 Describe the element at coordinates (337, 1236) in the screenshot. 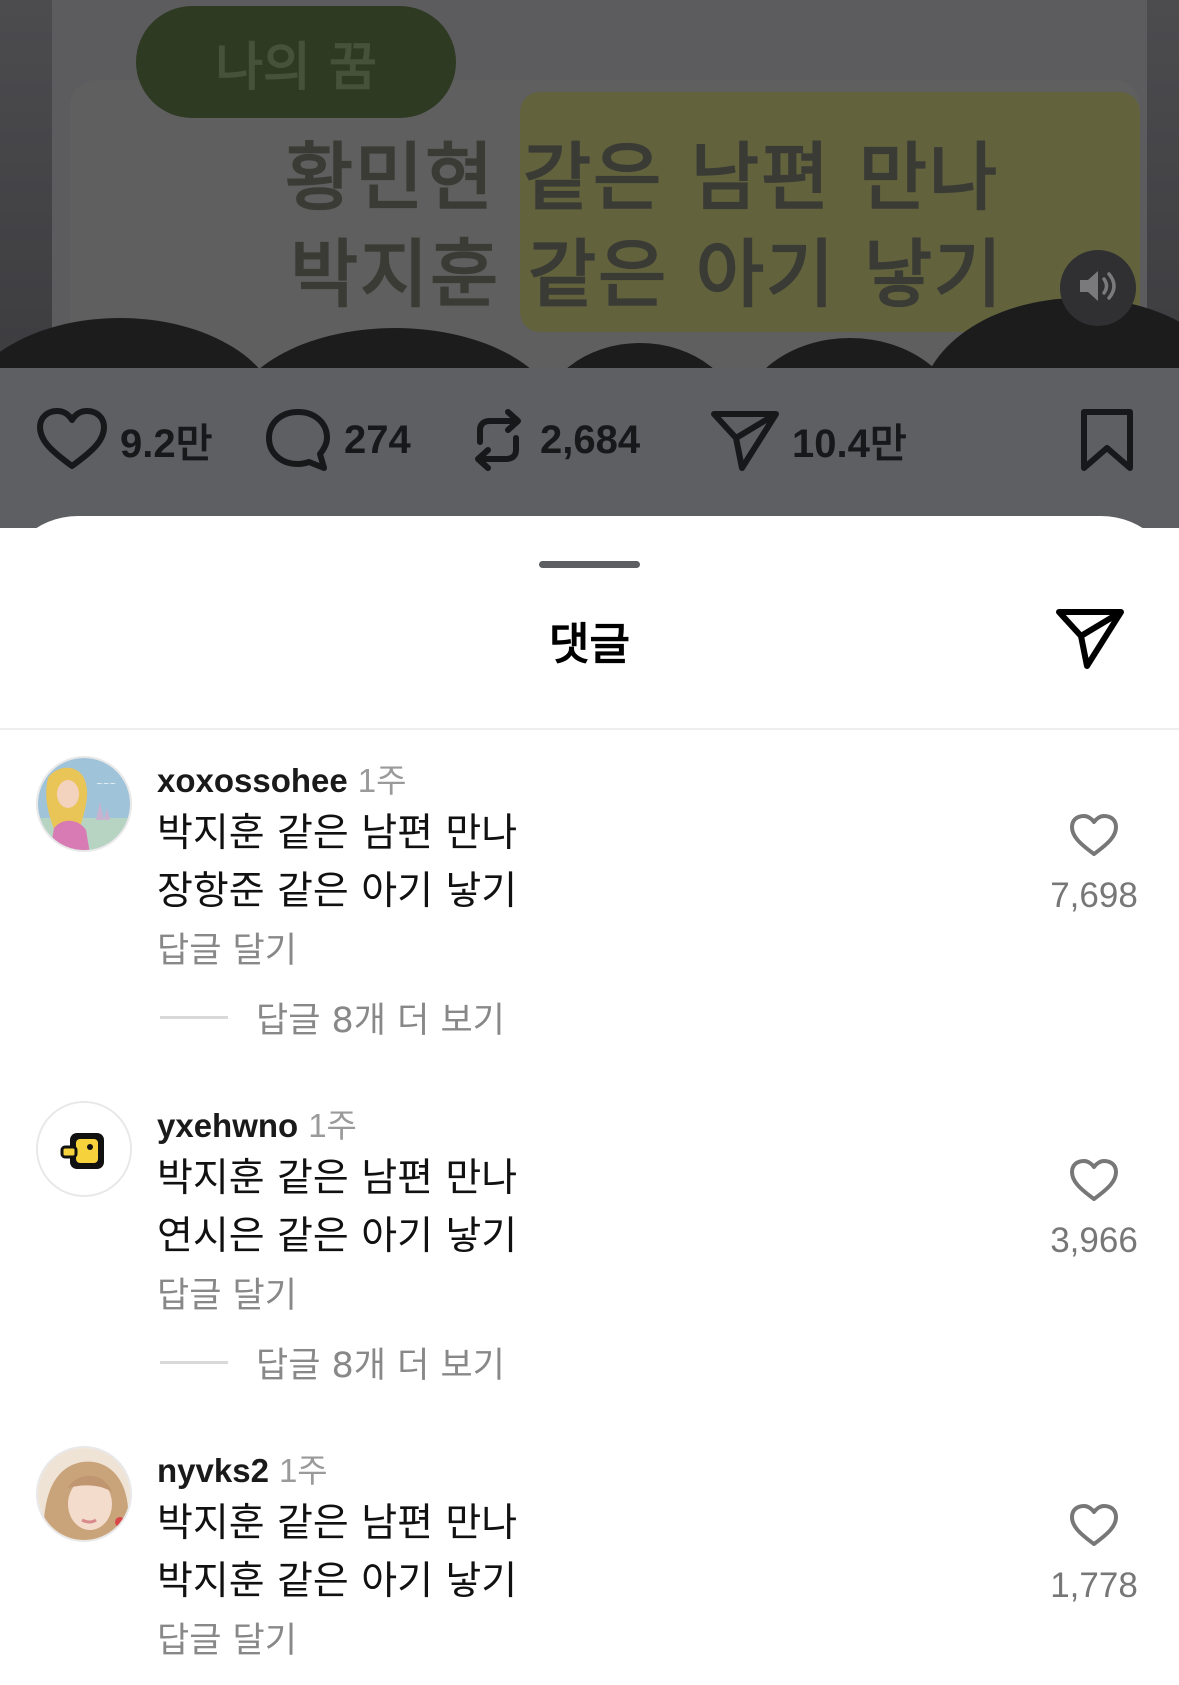

I see `comment-text-line-2: 연시은 같은 아기 낳기` at that location.